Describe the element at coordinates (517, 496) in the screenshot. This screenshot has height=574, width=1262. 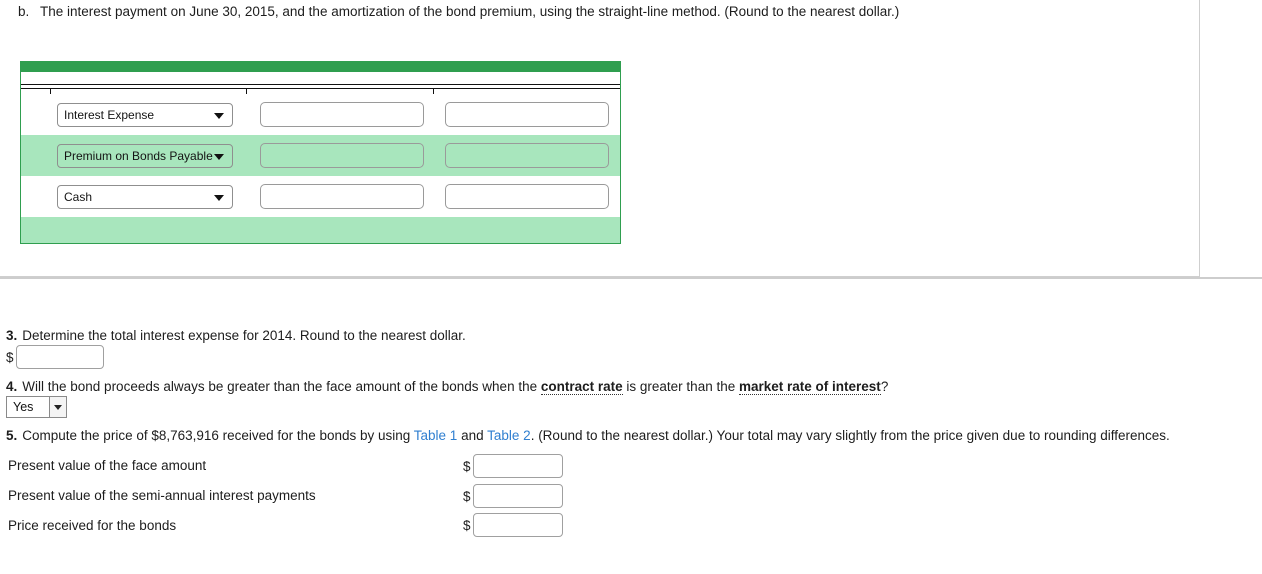
I see `input-present-value-interest-payments` at that location.